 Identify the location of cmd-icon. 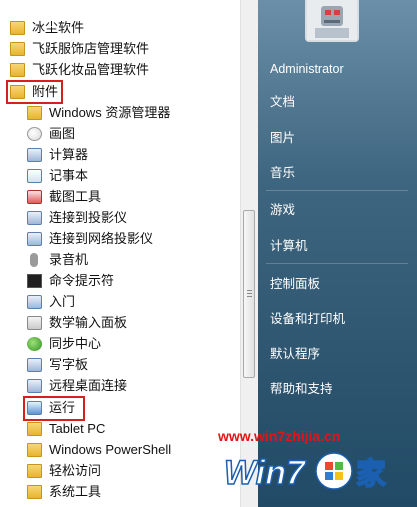
(34, 281).